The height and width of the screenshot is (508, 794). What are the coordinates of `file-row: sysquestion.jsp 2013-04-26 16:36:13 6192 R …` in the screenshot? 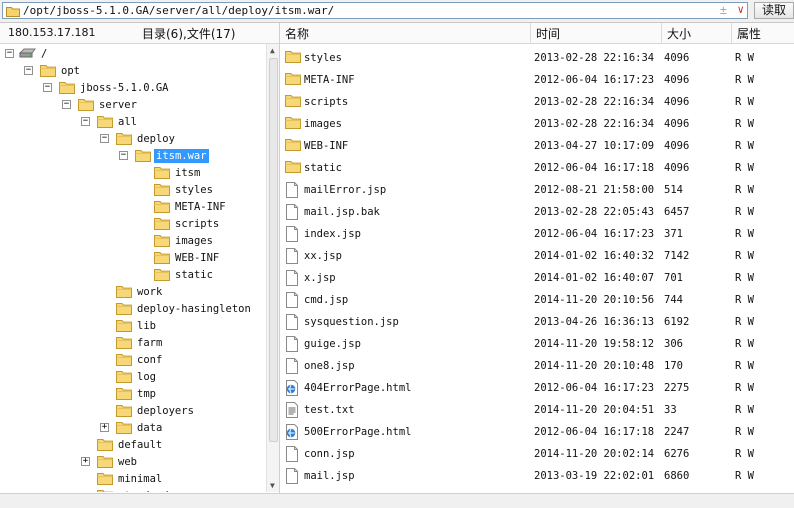 It's located at (537, 322).